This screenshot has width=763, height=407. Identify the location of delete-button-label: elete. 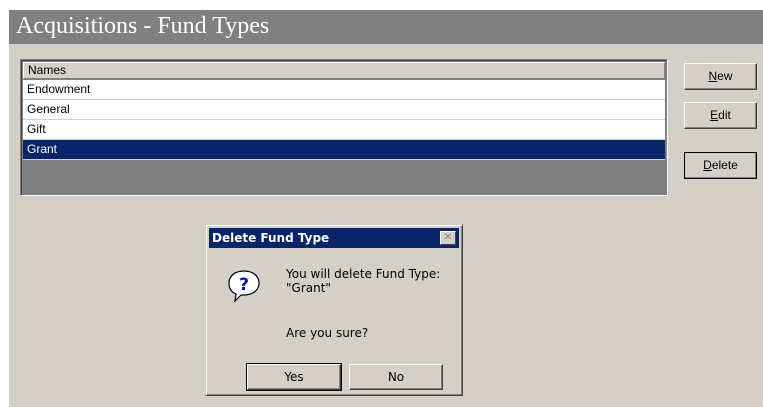
(724, 165).